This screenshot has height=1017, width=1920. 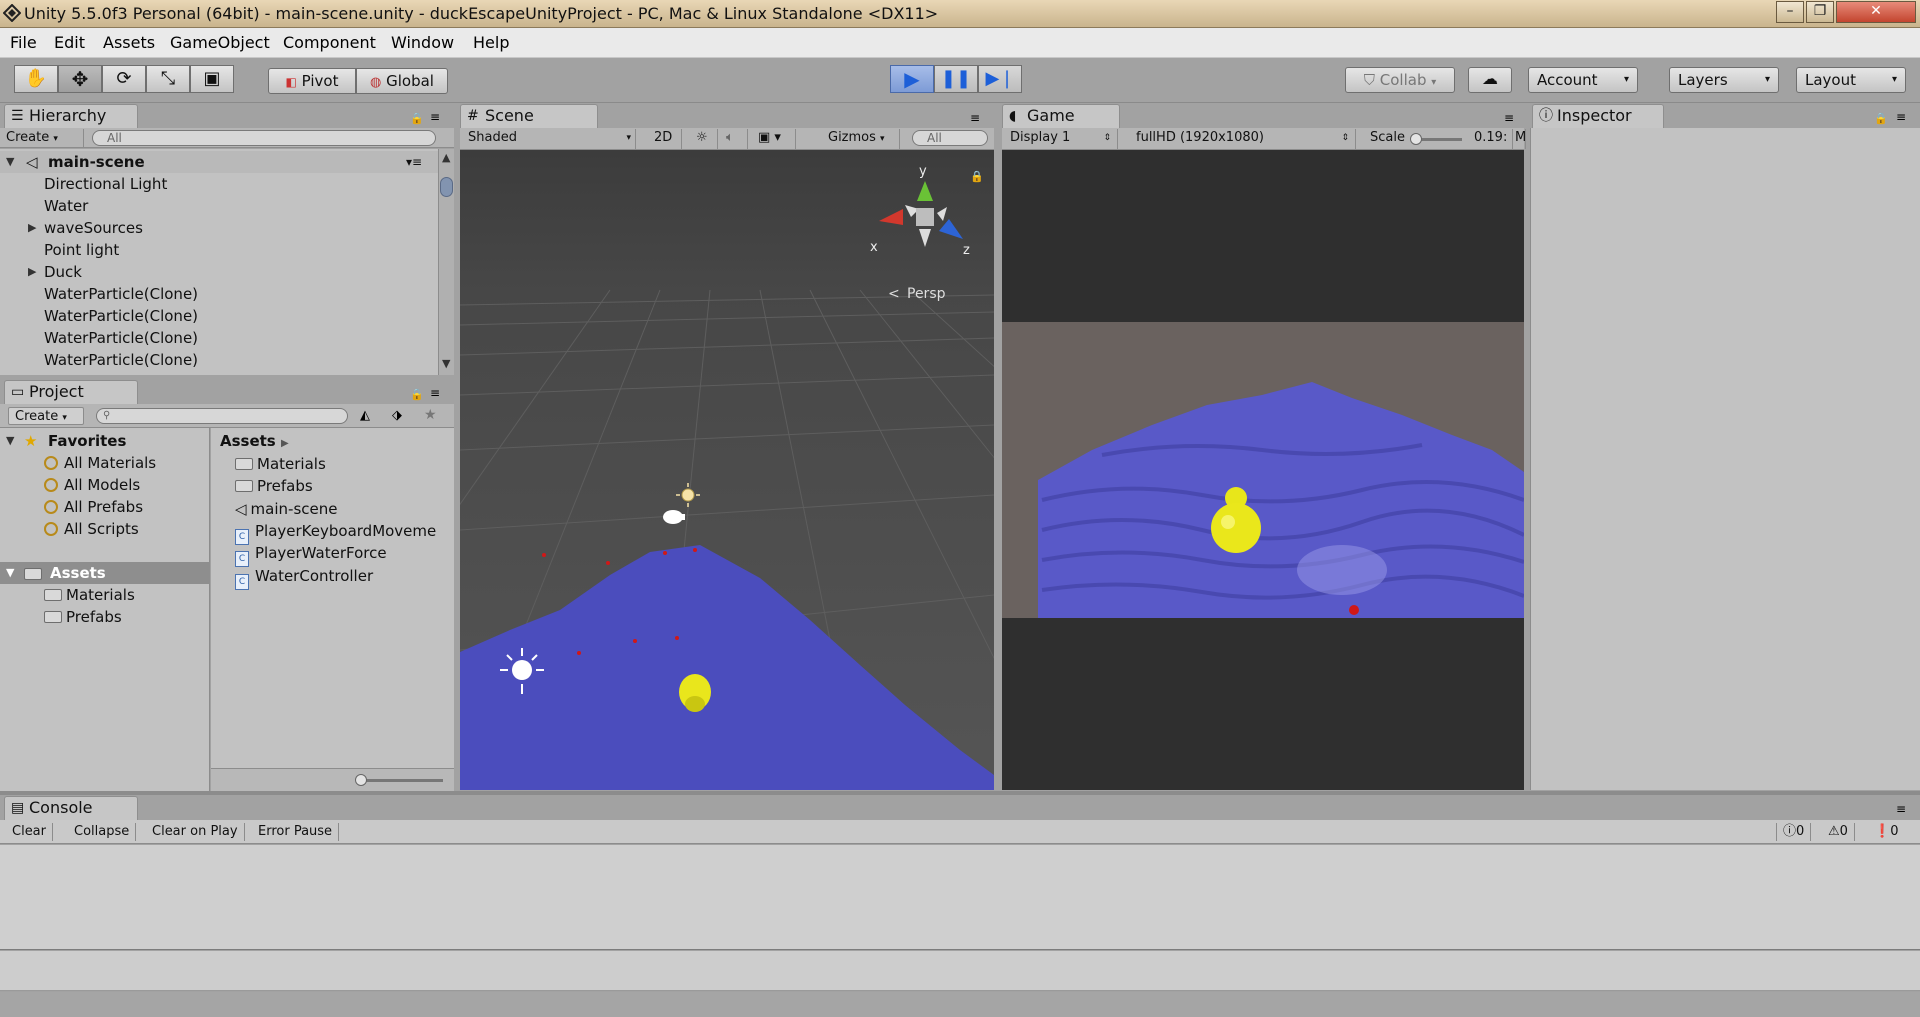 I want to click on favorite-item: All Materials, so click(x=100, y=463).